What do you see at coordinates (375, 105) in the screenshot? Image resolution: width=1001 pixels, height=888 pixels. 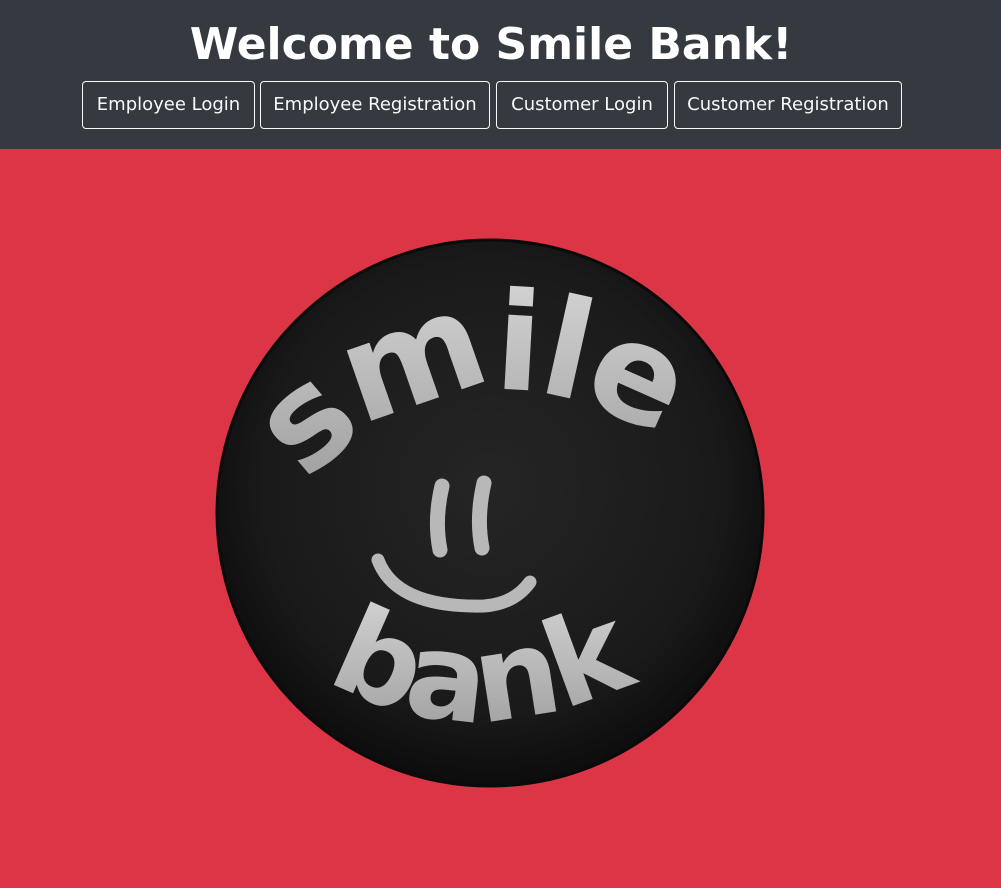 I see `employee-registration-button: Employee Registration` at bounding box center [375, 105].